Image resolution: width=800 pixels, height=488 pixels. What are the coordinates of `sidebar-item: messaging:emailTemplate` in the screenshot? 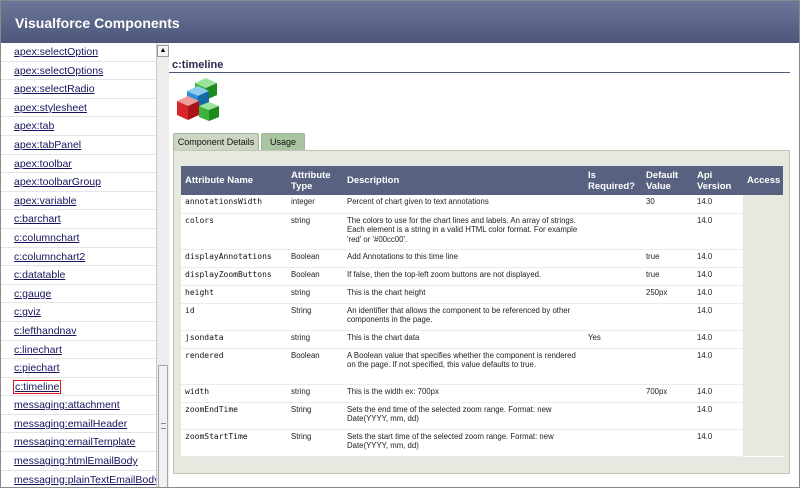 It's located at (78, 443).